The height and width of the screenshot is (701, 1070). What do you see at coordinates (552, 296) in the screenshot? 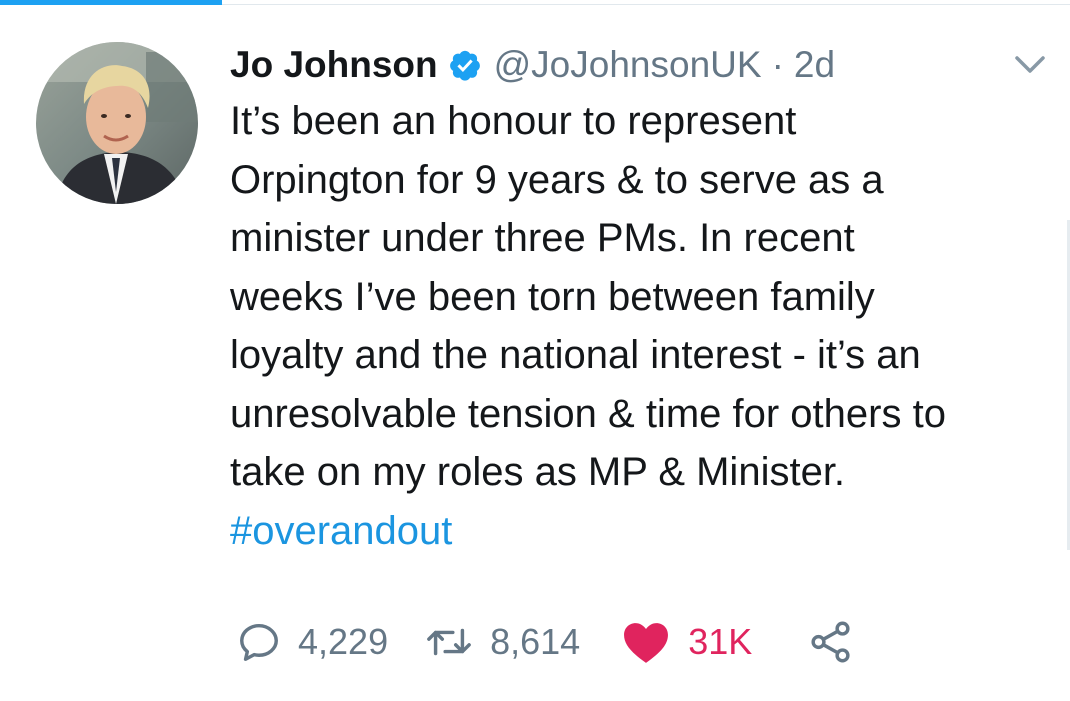
I see `tweet-text-line: weeks I’ve been torn between family` at bounding box center [552, 296].